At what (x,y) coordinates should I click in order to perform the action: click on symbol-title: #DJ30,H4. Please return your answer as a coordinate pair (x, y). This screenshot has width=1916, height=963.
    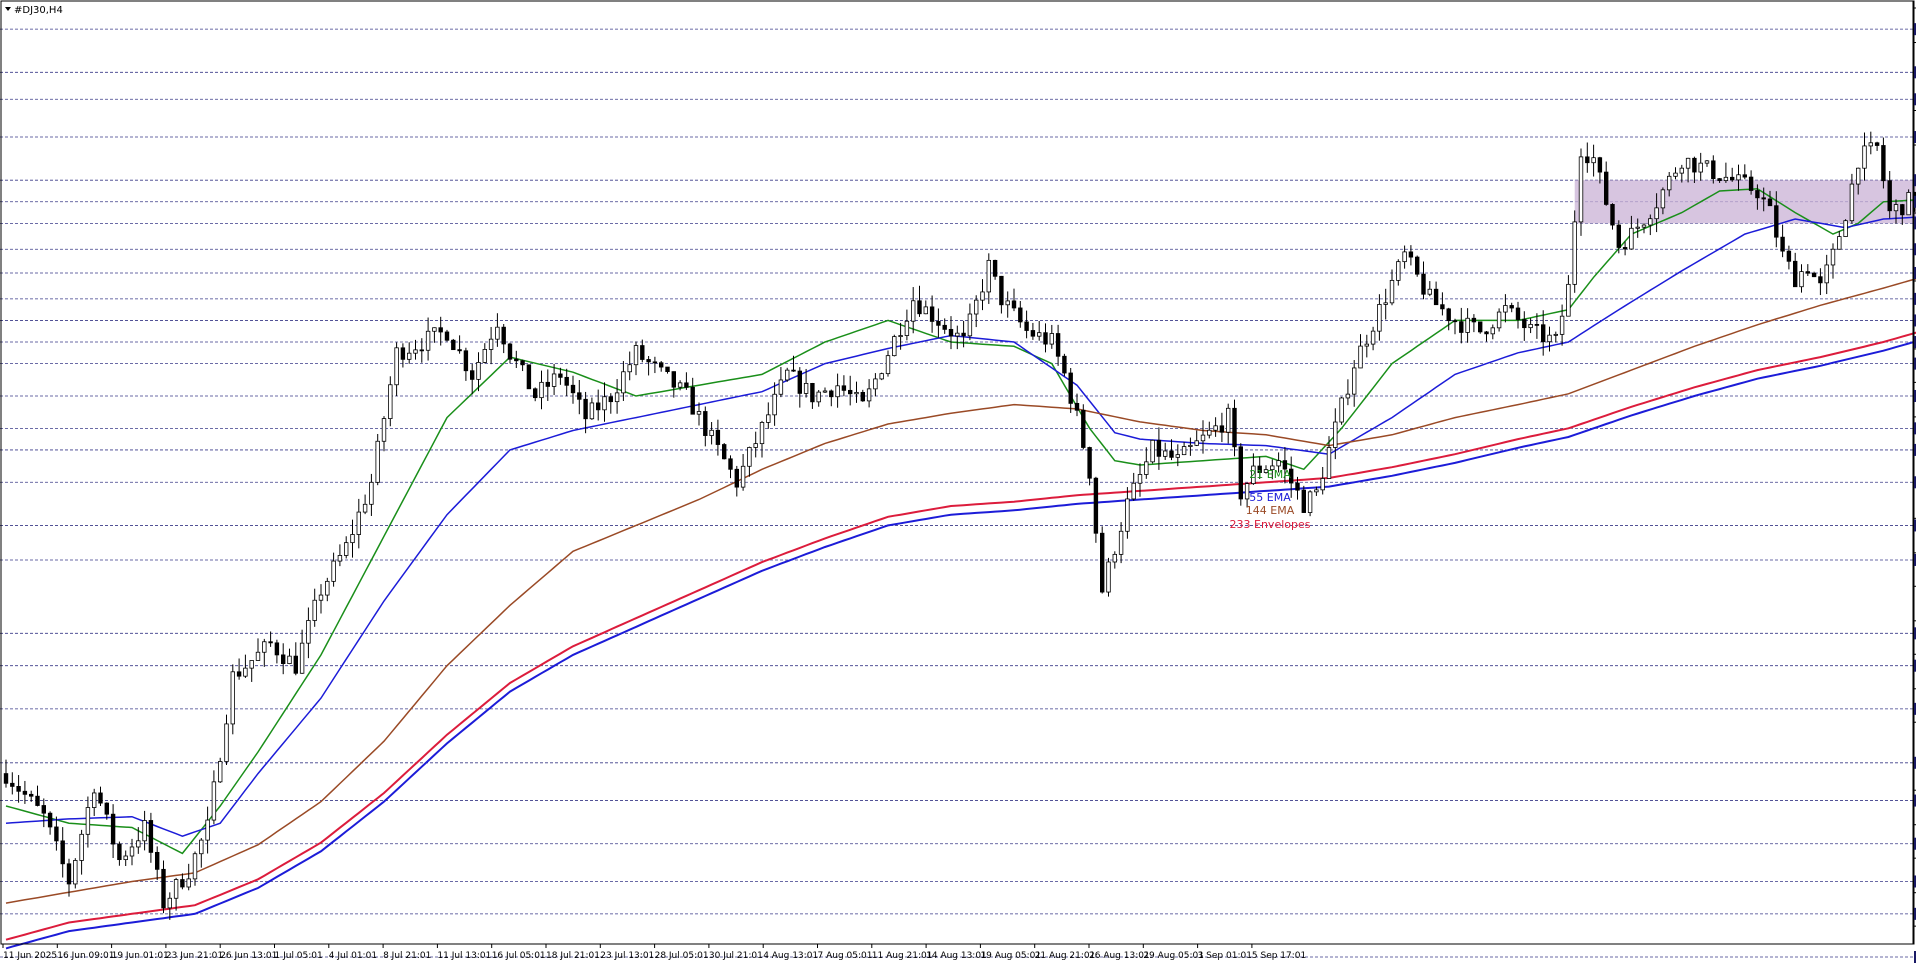
    Looking at the image, I should click on (38, 10).